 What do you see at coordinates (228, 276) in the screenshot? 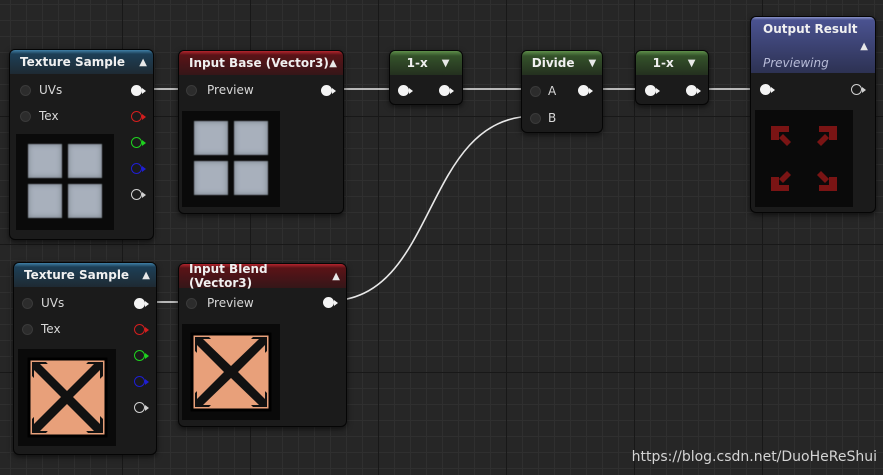
I see `node-title: Input Blend (Vector3)` at bounding box center [228, 276].